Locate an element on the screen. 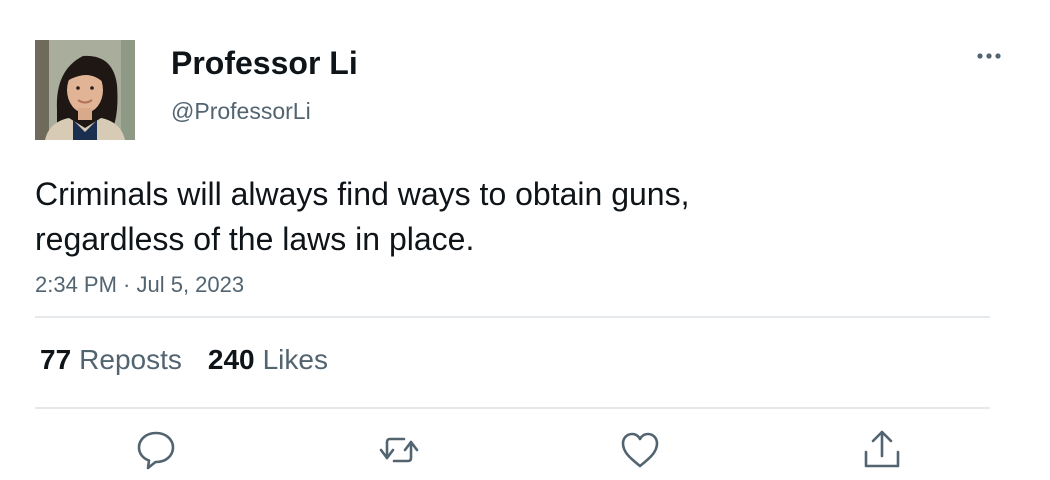 The width and height of the screenshot is (1050, 480). repost-arrows-icon is located at coordinates (399, 450).